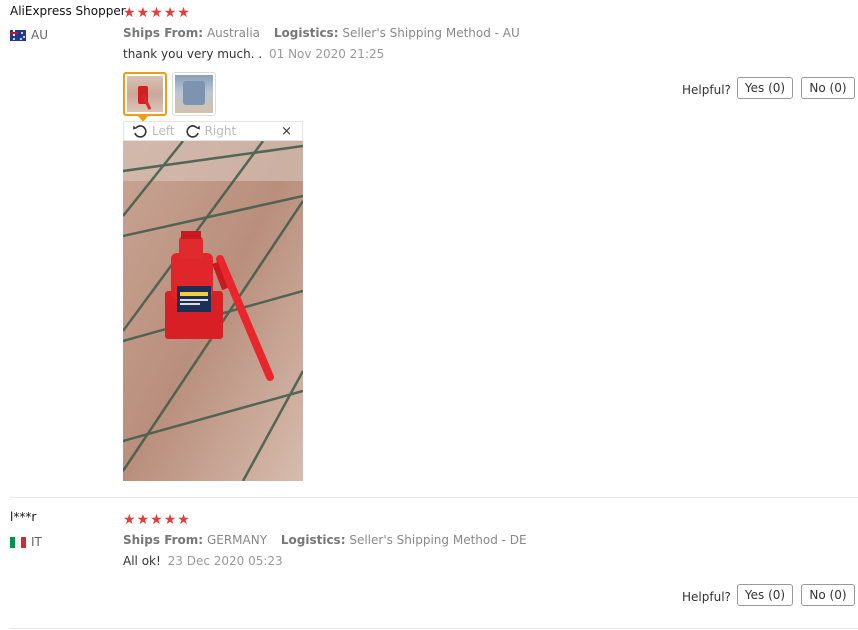  I want to click on review-text: All ok! 23 Dec 2020 05:23, so click(203, 561).